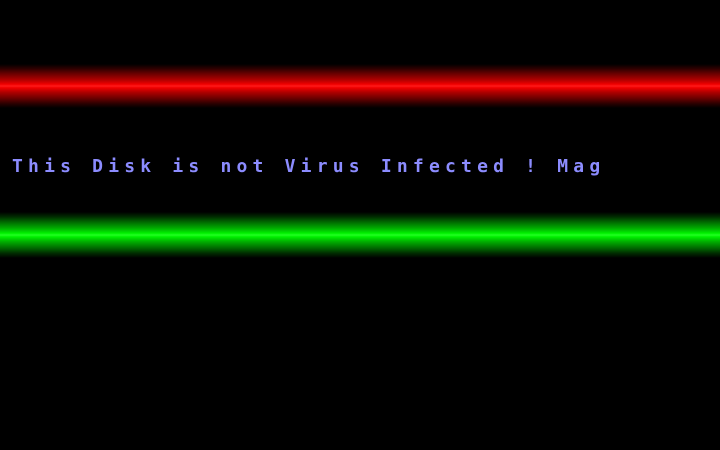 The height and width of the screenshot is (450, 720). I want to click on green-copper-bar, so click(360, 235).